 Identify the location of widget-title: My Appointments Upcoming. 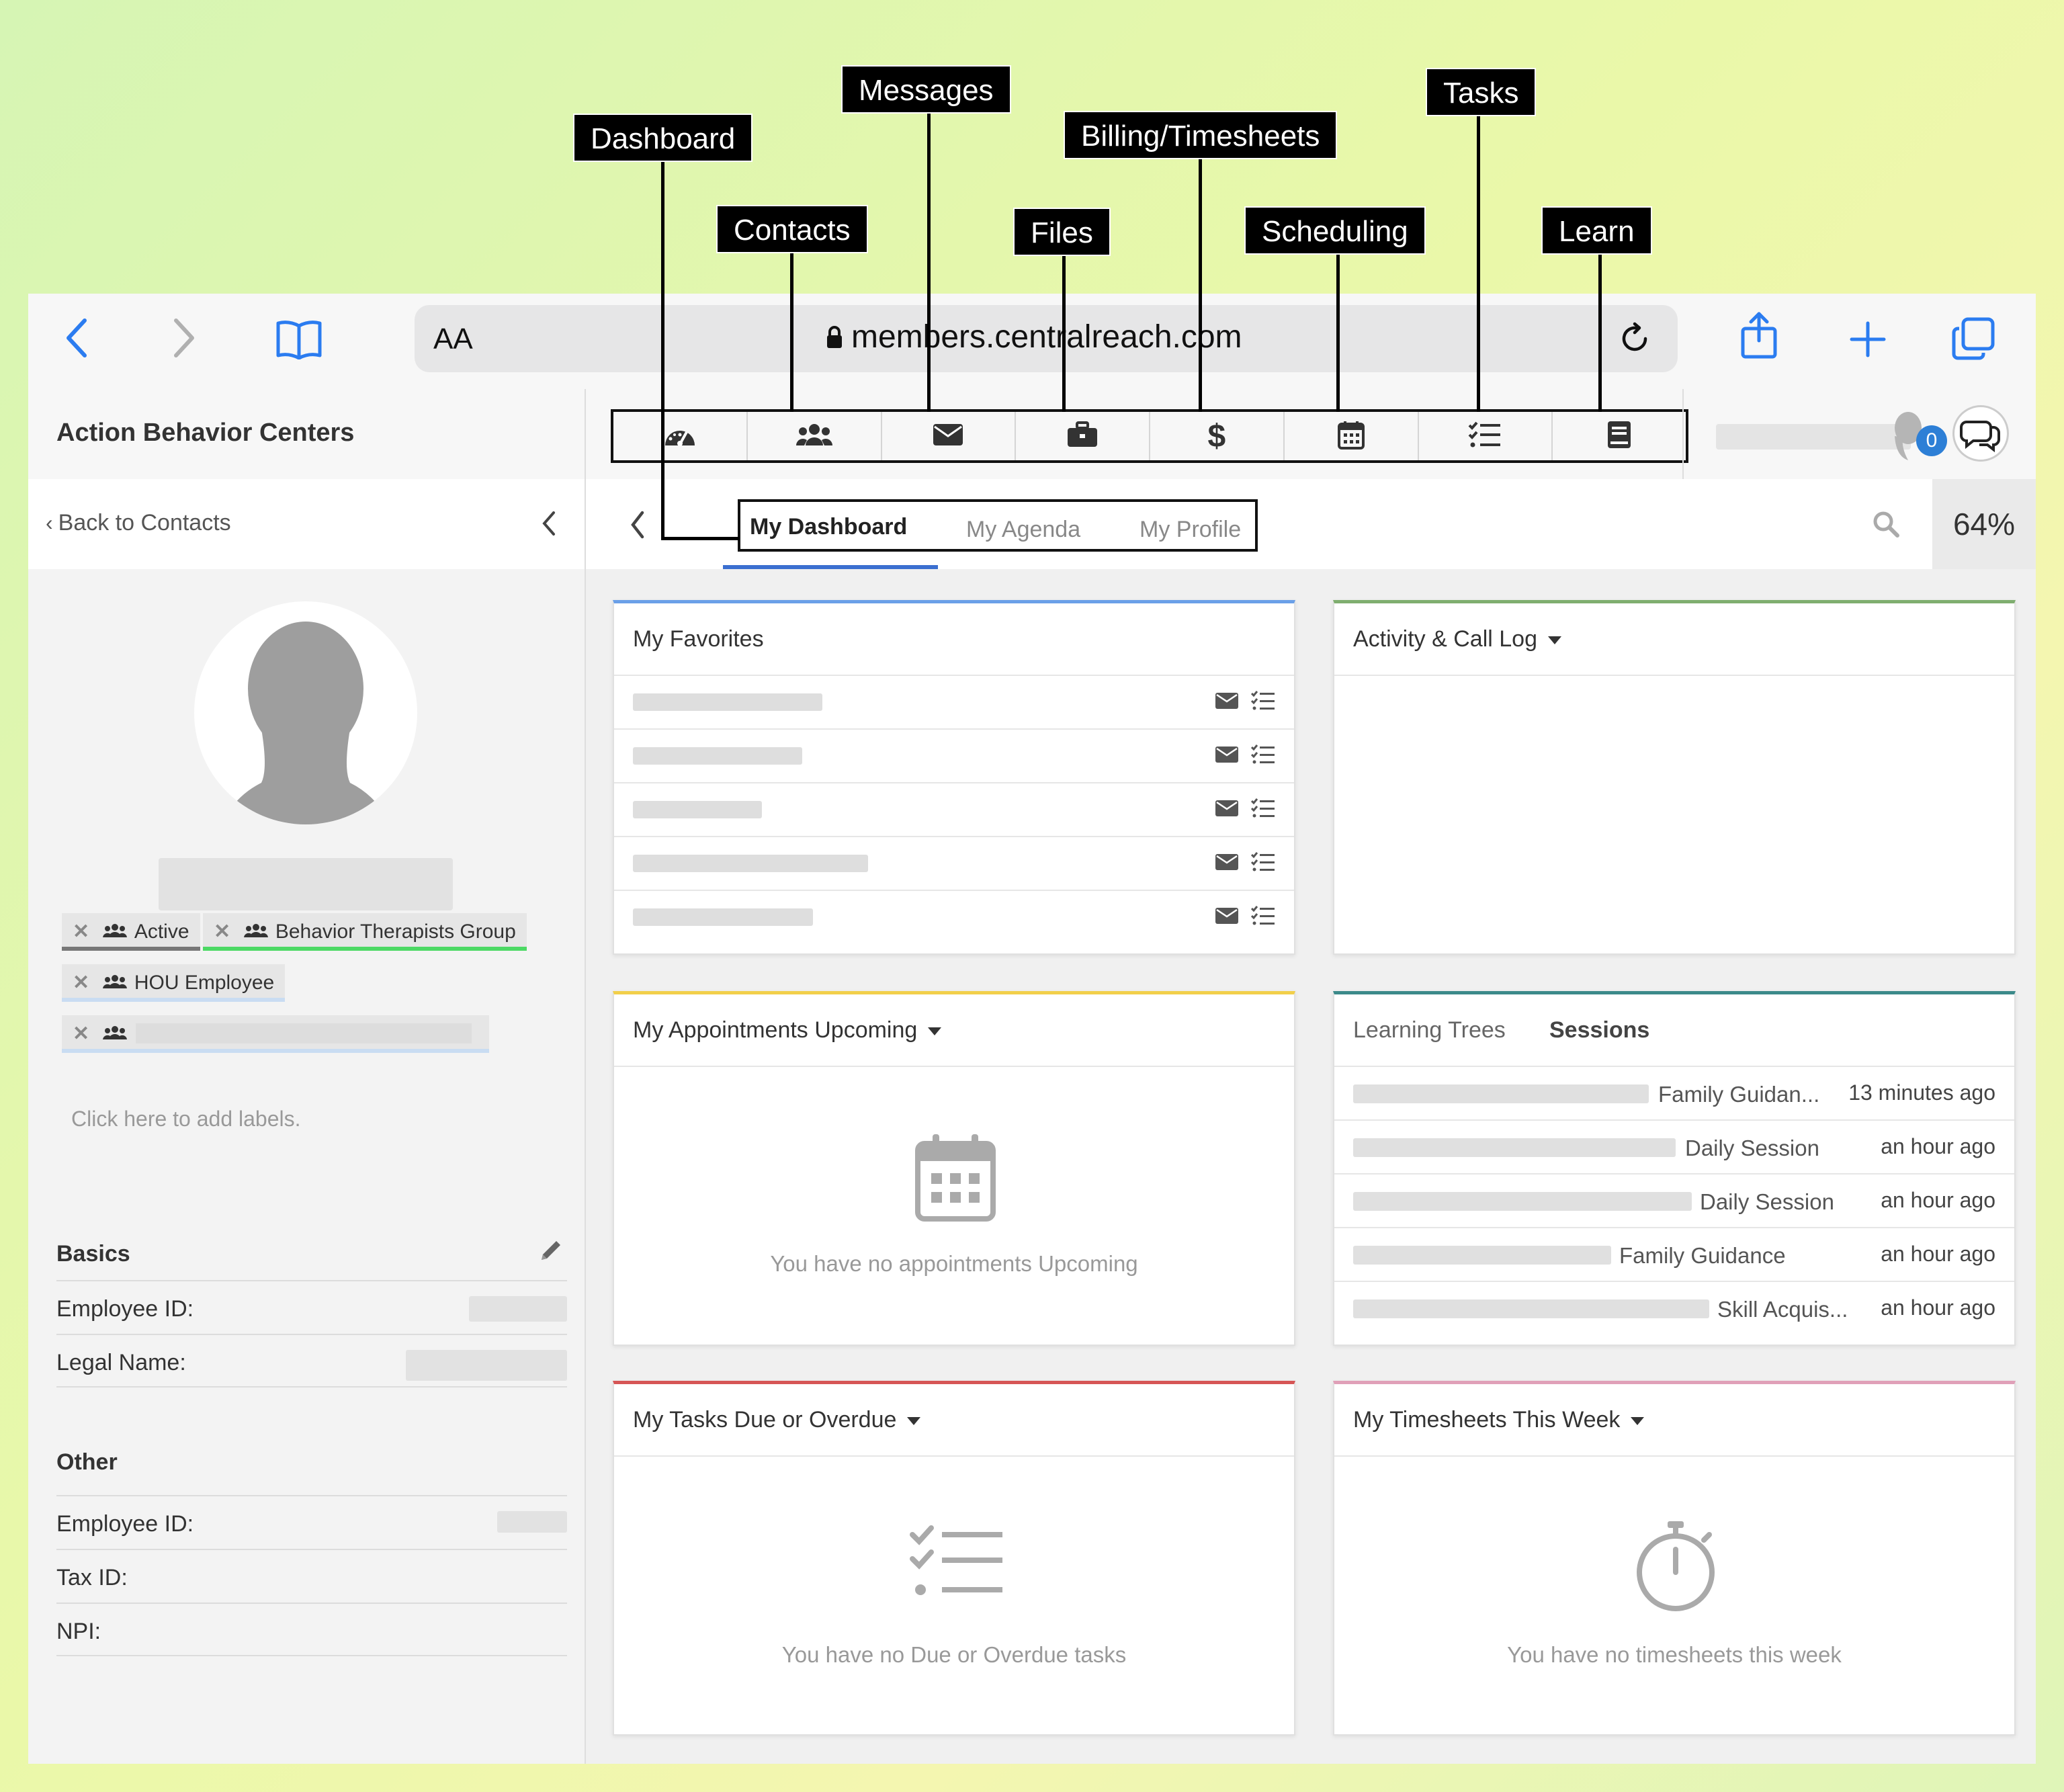
(787, 1030).